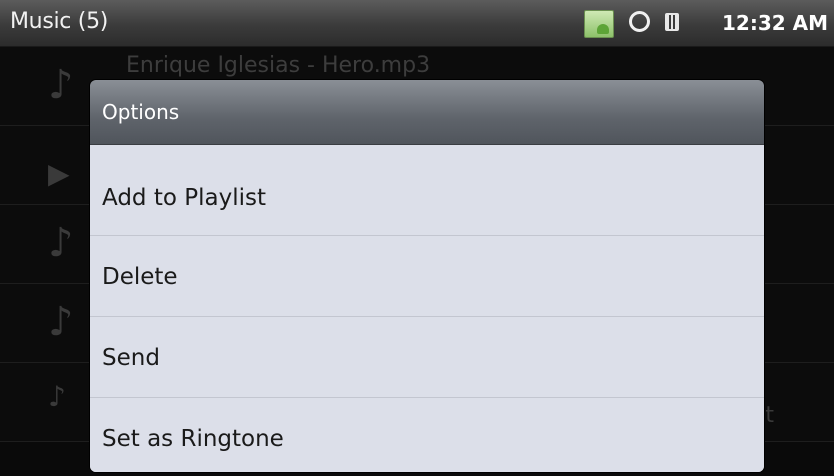 Image resolution: width=834 pixels, height=476 pixels. Describe the element at coordinates (427, 434) in the screenshot. I see `option-set-as-ringtone: Set as Ringtone` at that location.